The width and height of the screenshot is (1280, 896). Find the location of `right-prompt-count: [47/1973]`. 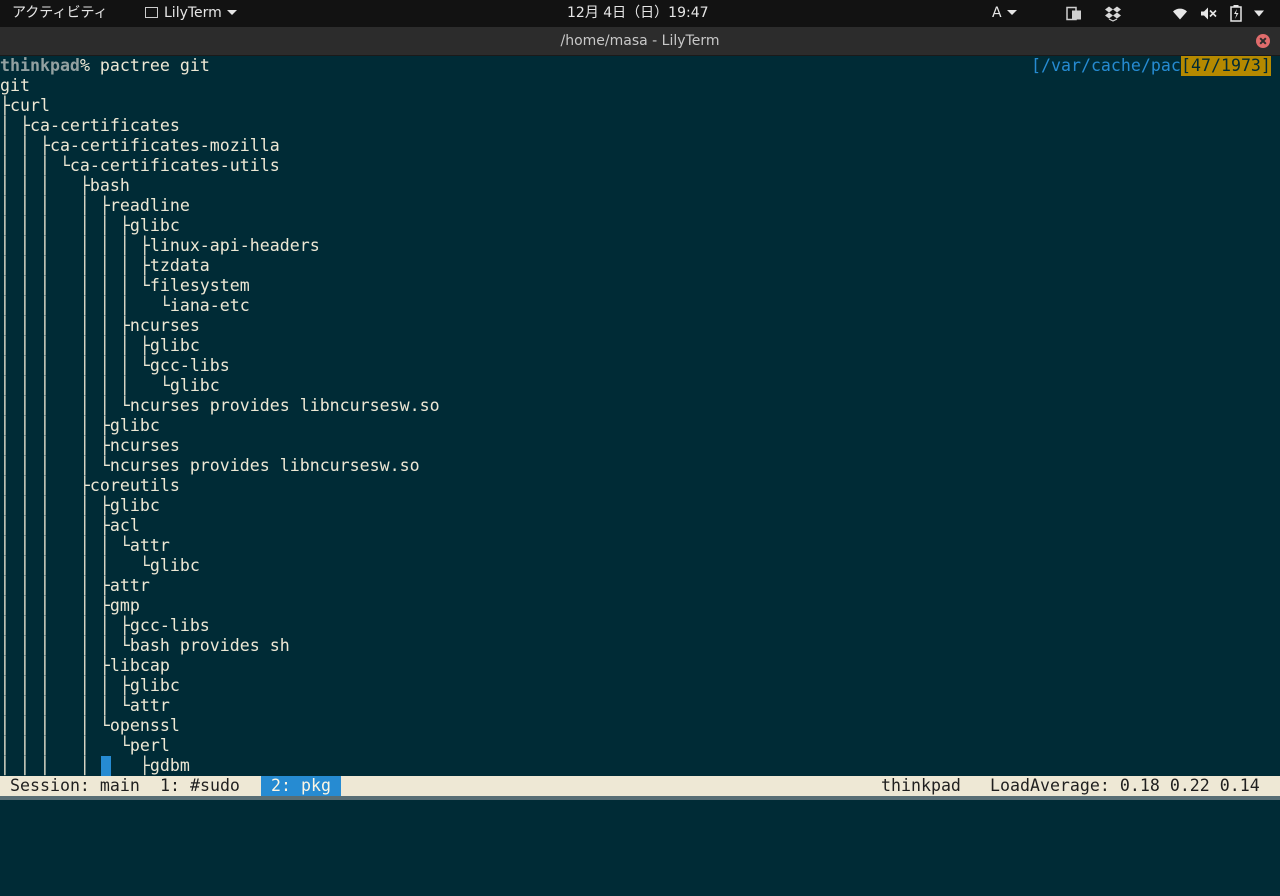

right-prompt-count: [47/1973] is located at coordinates (1226, 66).